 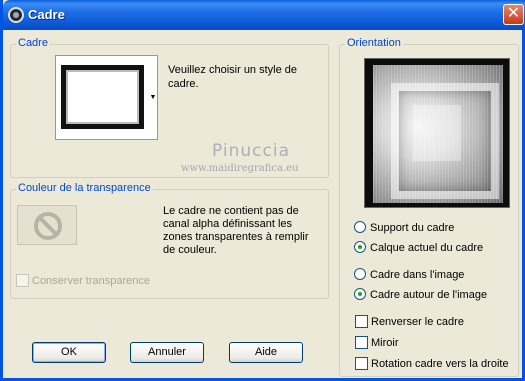 I want to click on frame-style-picker: ▼, so click(x=106, y=97).